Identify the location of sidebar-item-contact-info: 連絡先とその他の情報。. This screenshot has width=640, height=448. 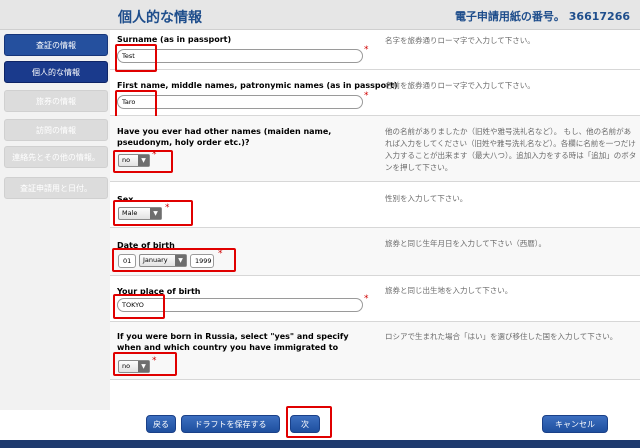
(56, 157).